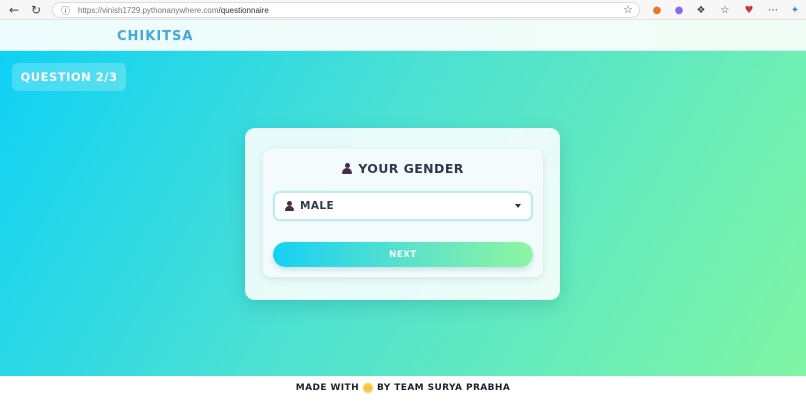 The height and width of the screenshot is (408, 806). Describe the element at coordinates (69, 77) in the screenshot. I see `question-progress-badge: QUESTION 2/3` at that location.